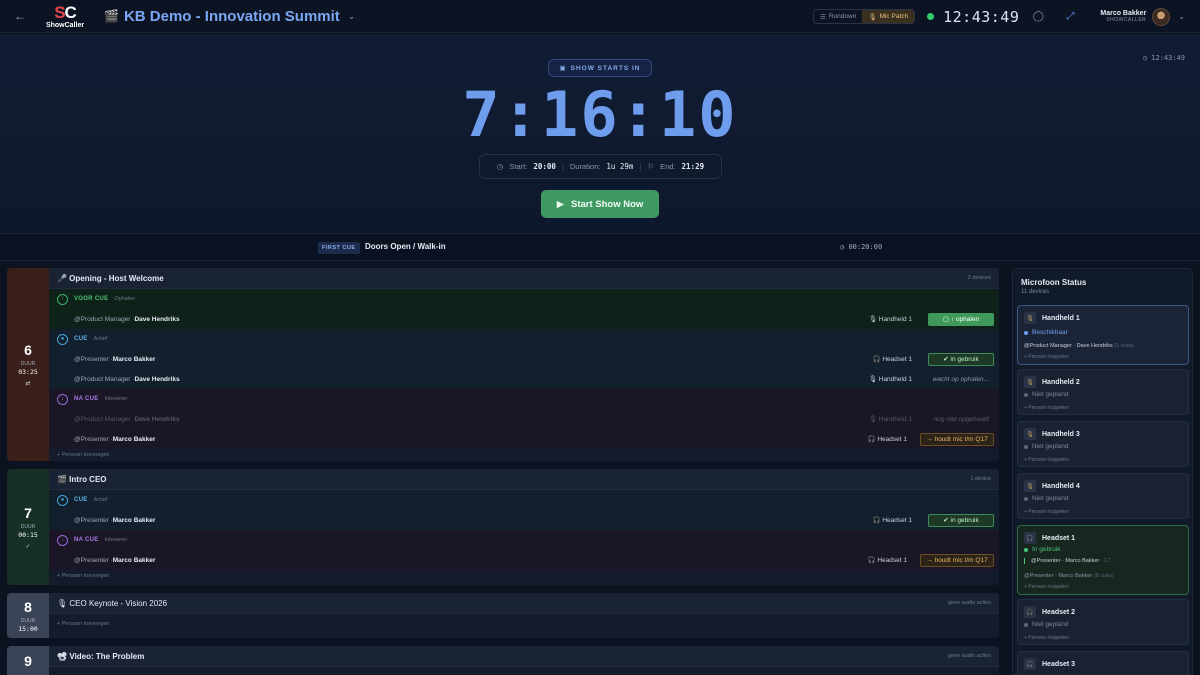  Describe the element at coordinates (838, 16) in the screenshot. I see `view-rundown-button: ☰ Rundown` at that location.